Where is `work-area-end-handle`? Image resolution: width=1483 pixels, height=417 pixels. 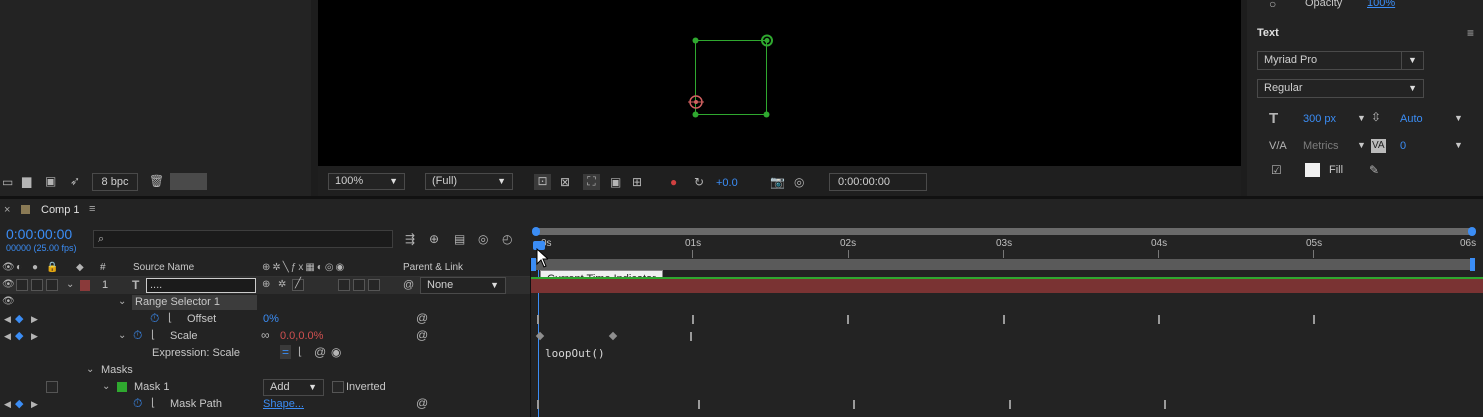 work-area-end-handle is located at coordinates (1472, 231).